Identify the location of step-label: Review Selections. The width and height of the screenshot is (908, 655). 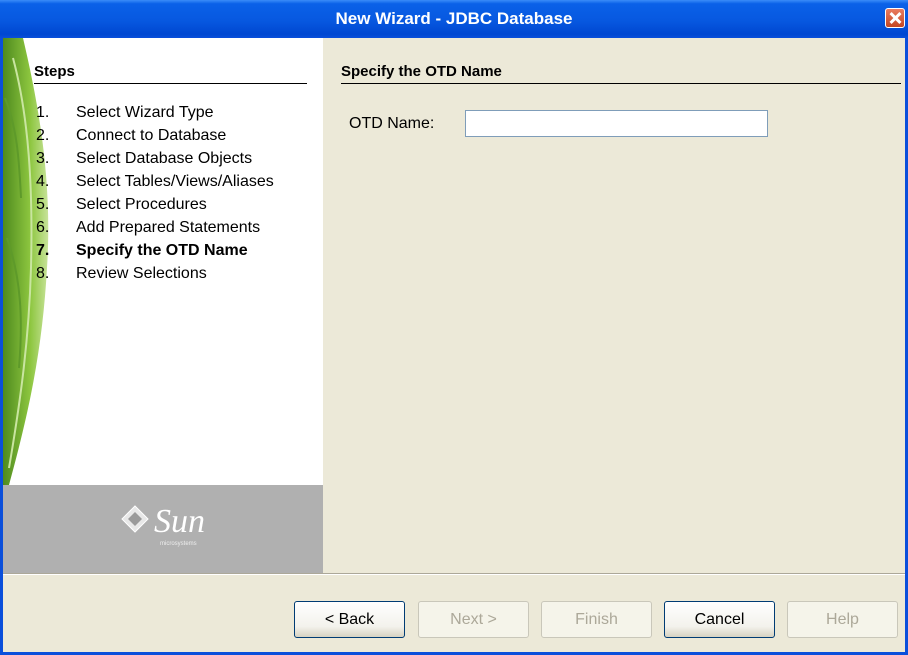
(141, 273).